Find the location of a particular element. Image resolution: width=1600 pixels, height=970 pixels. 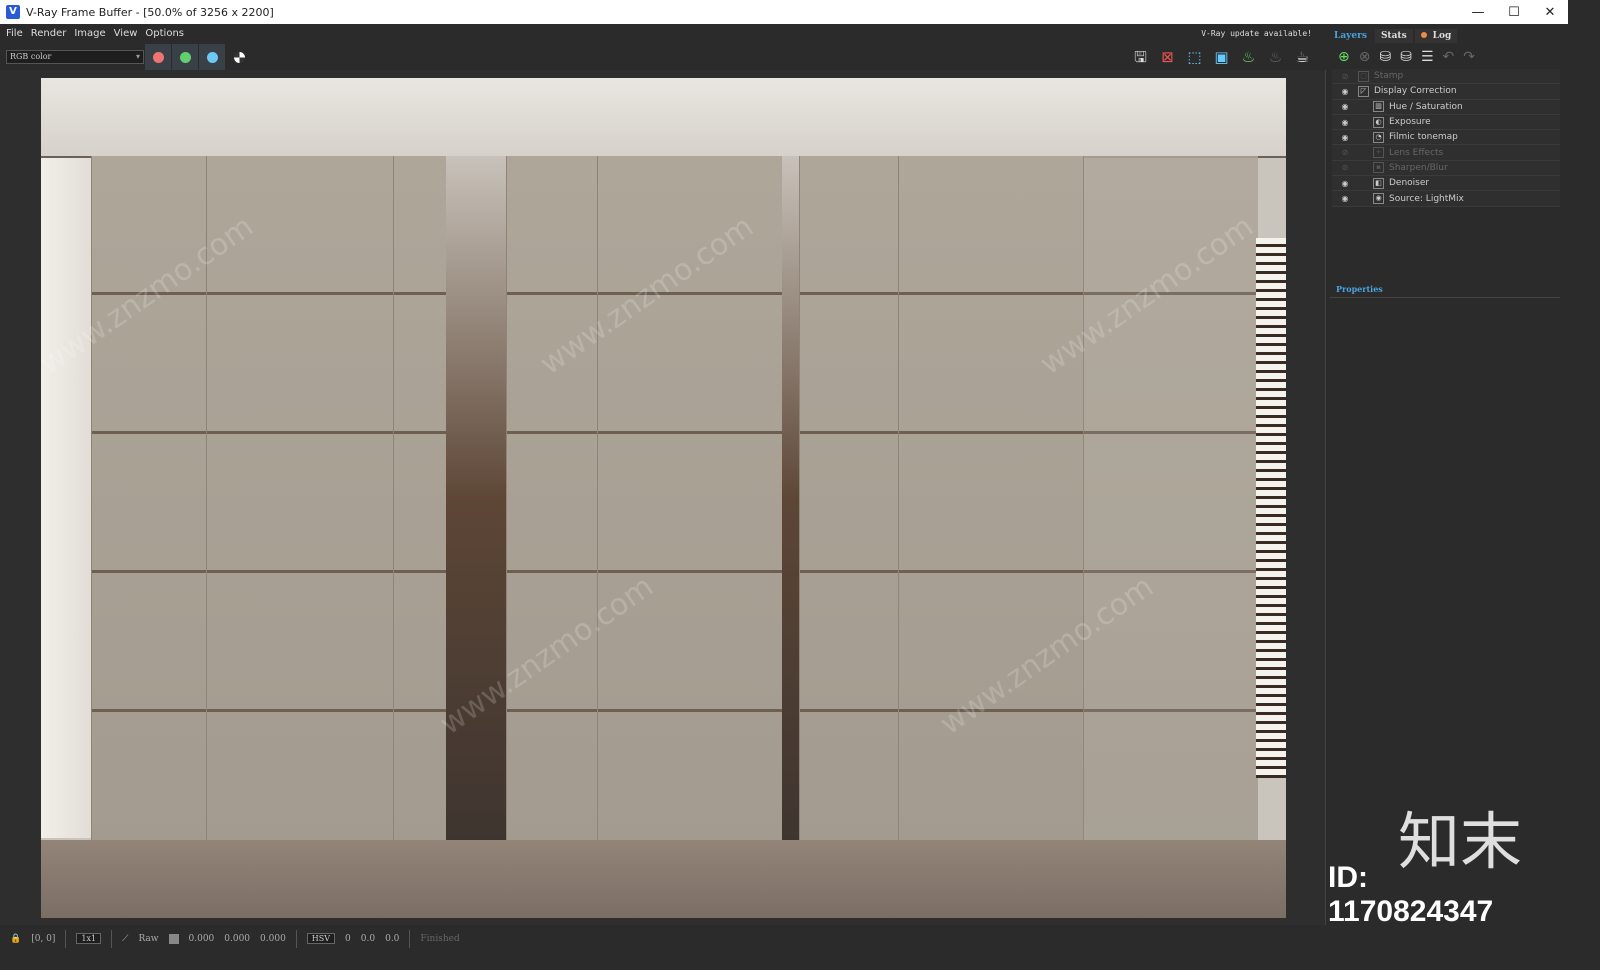

teapot-icon: ☕ is located at coordinates (1302, 57).